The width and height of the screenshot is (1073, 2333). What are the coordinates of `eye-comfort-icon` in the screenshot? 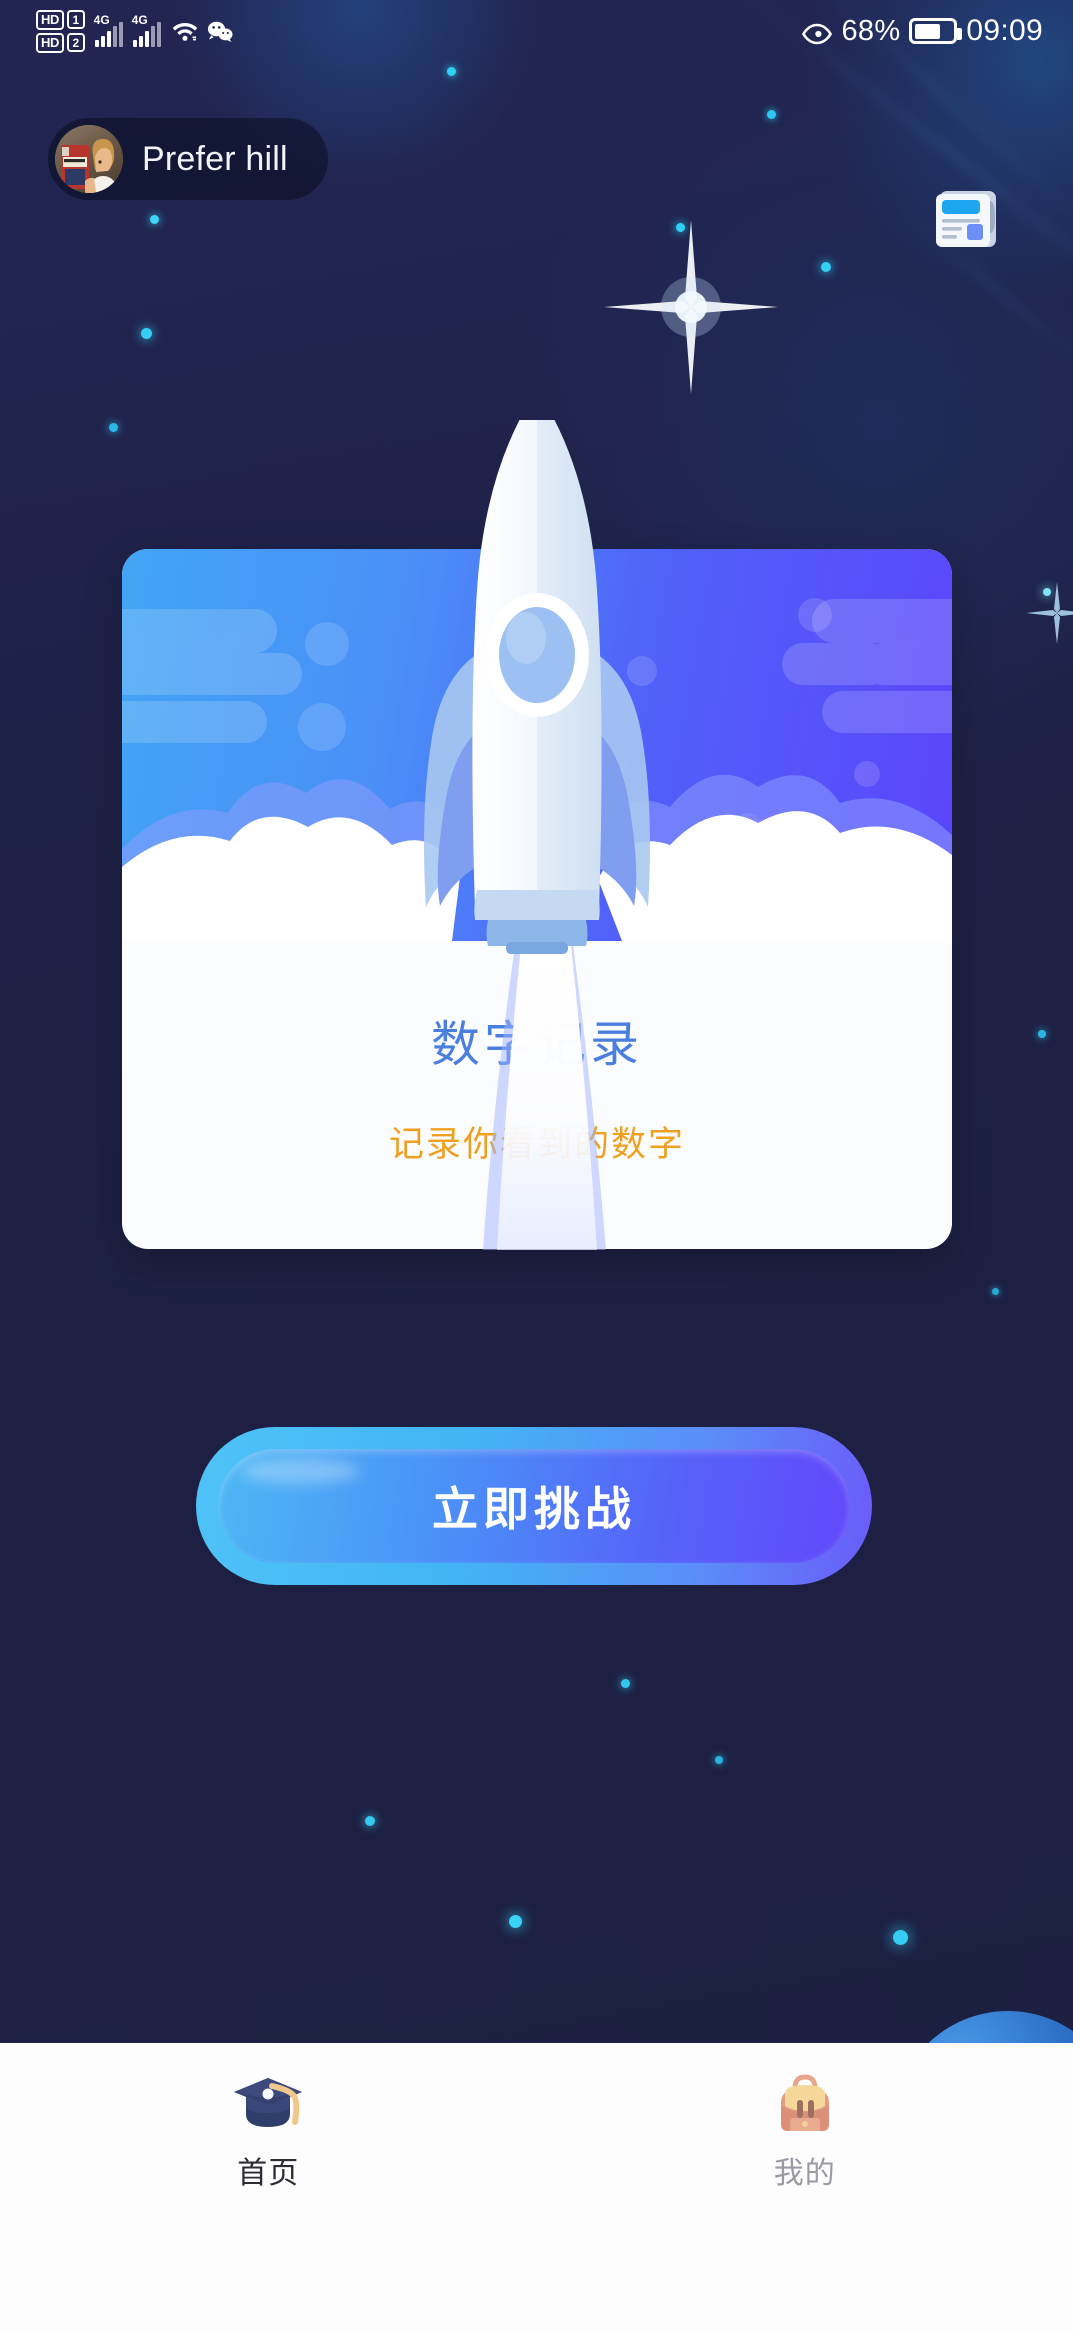 It's located at (817, 32).